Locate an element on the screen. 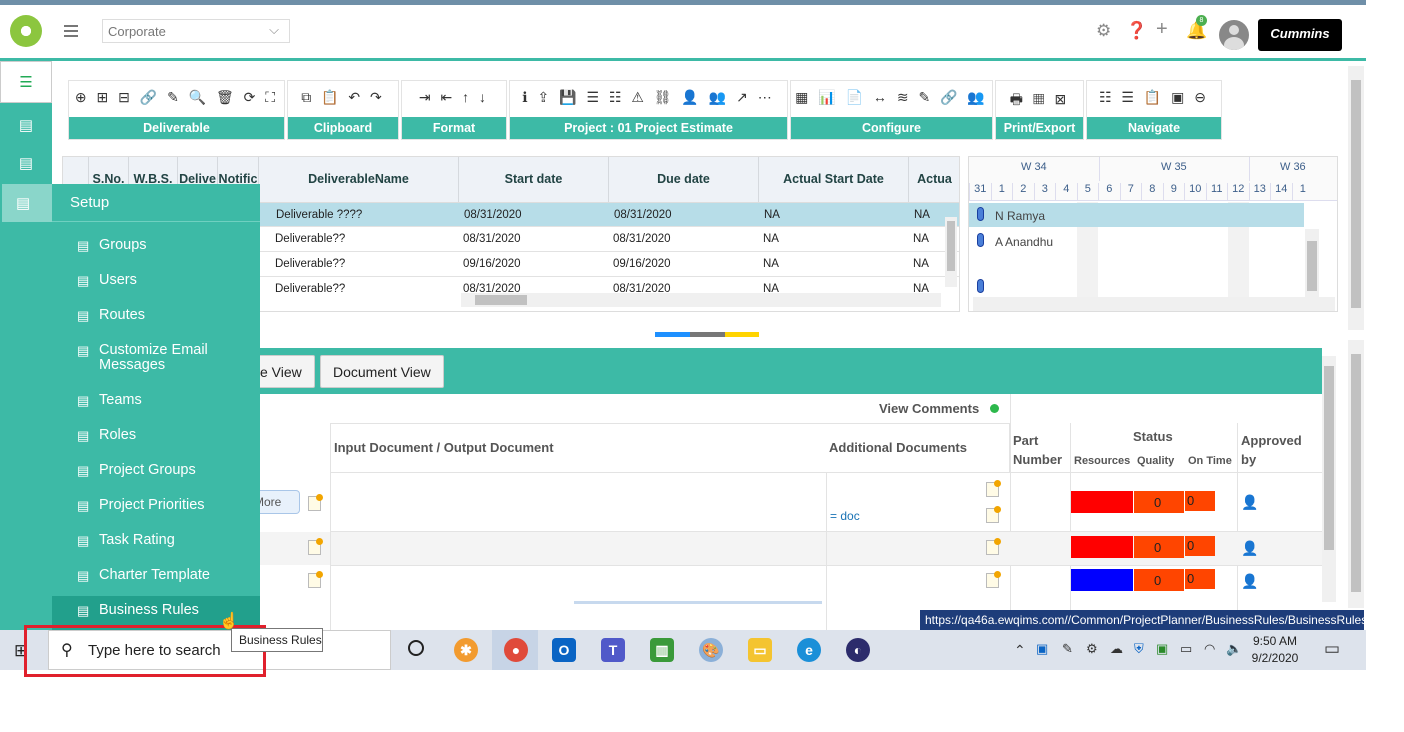  resource-name: A Anandhu is located at coordinates (1024, 242).